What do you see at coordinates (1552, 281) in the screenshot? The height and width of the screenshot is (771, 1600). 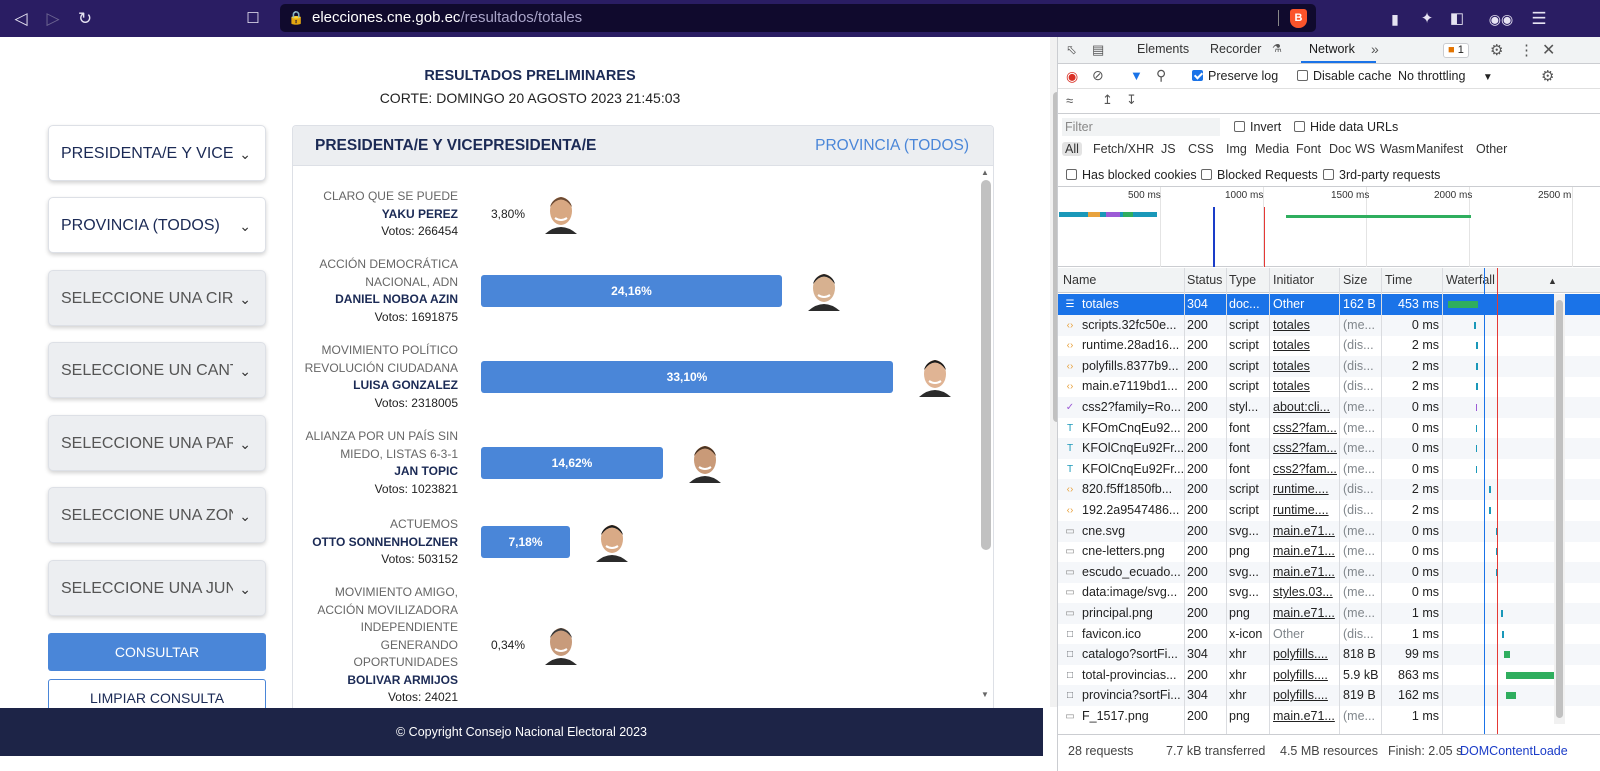 I see `sort-ascending-icon: ▲` at bounding box center [1552, 281].